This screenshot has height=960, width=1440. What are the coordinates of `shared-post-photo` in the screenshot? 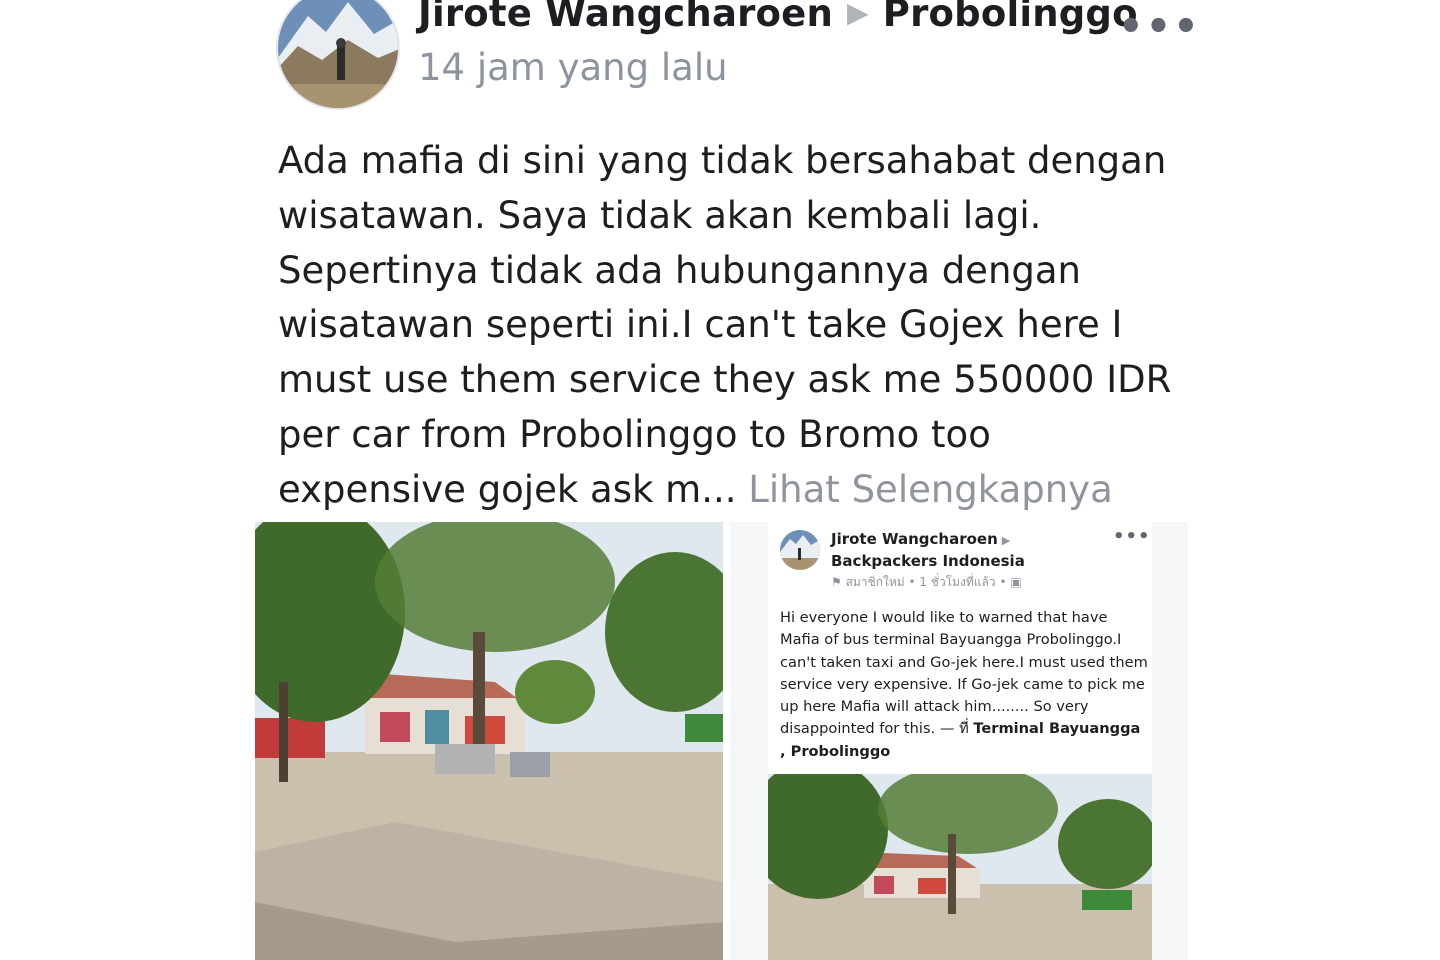 It's located at (960, 867).